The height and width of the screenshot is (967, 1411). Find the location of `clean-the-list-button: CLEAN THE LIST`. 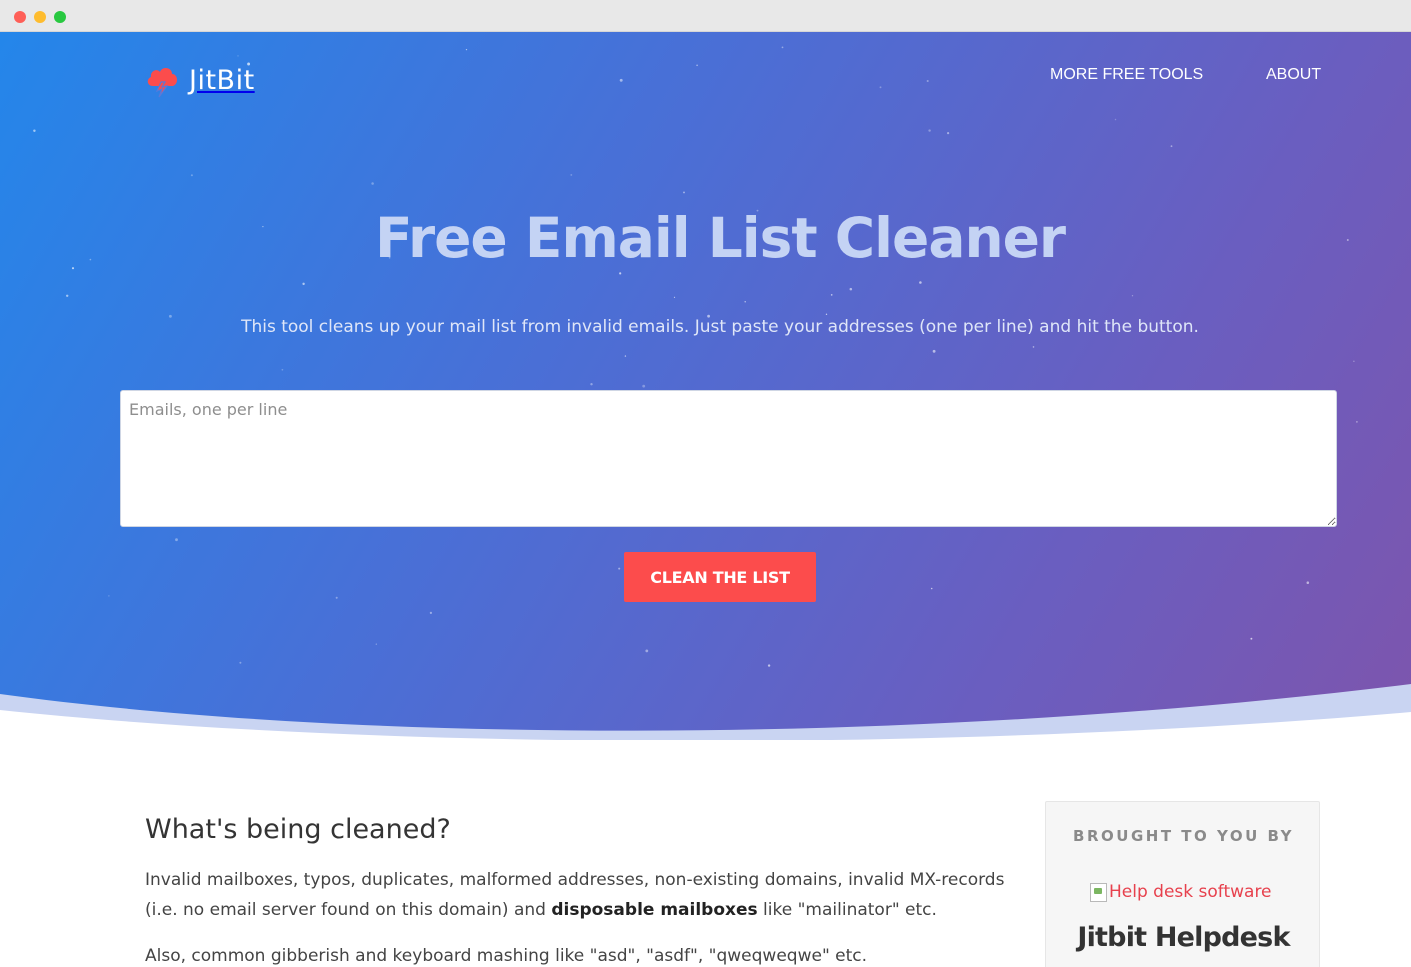

clean-the-list-button: CLEAN THE LIST is located at coordinates (720, 577).